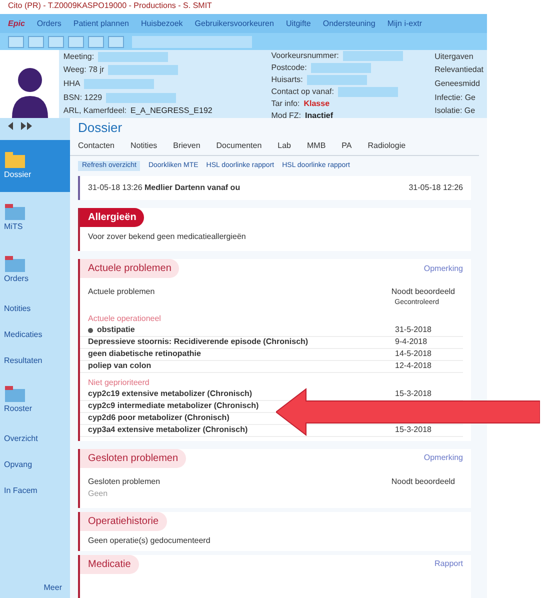 The width and height of the screenshot is (543, 598). What do you see at coordinates (448, 564) in the screenshot?
I see `section-link: Rapport` at bounding box center [448, 564].